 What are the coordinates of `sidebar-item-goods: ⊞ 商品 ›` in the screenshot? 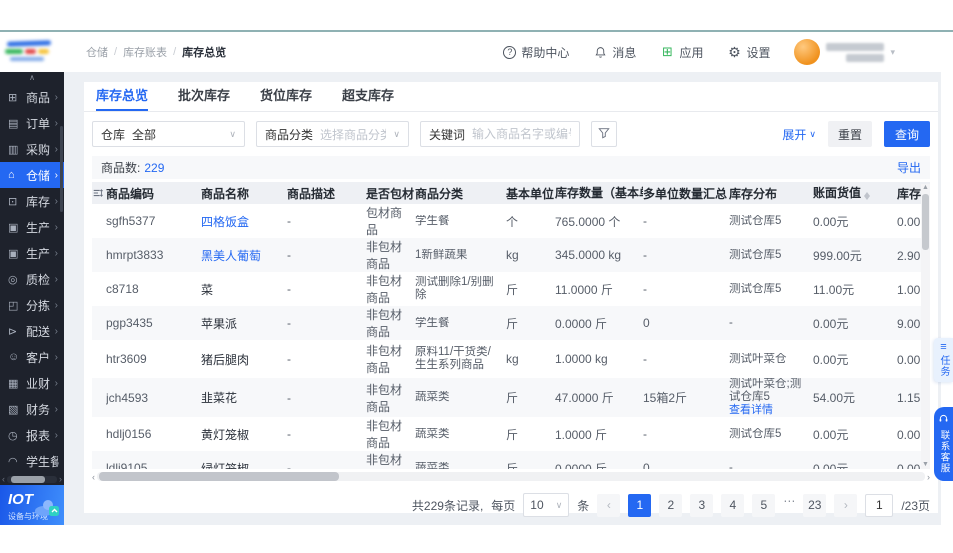 It's located at (32, 97).